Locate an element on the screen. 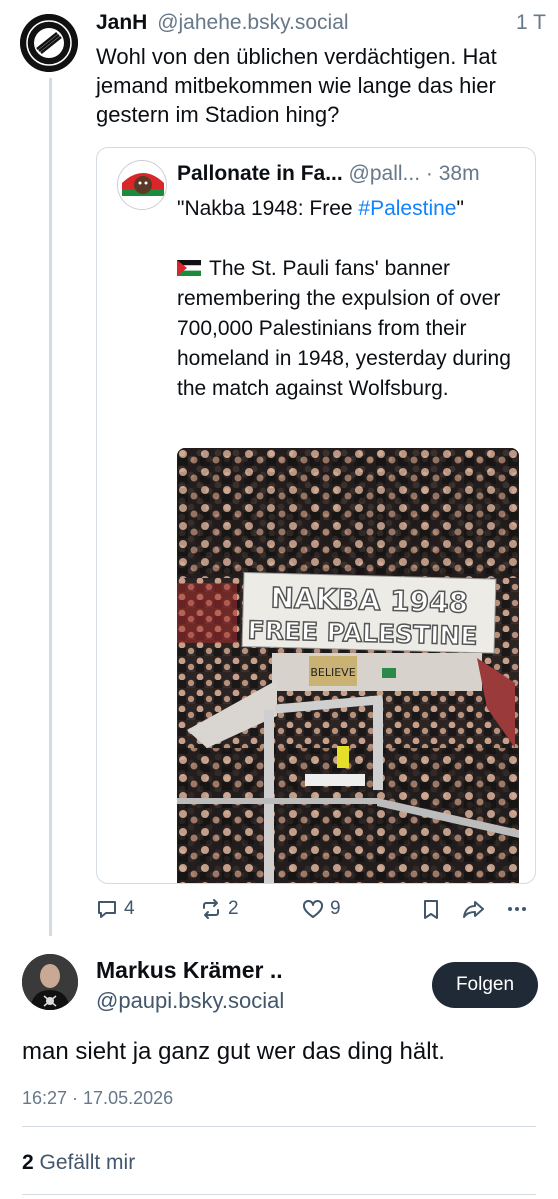 This screenshot has width=558, height=1199. share-button is located at coordinates (474, 909).